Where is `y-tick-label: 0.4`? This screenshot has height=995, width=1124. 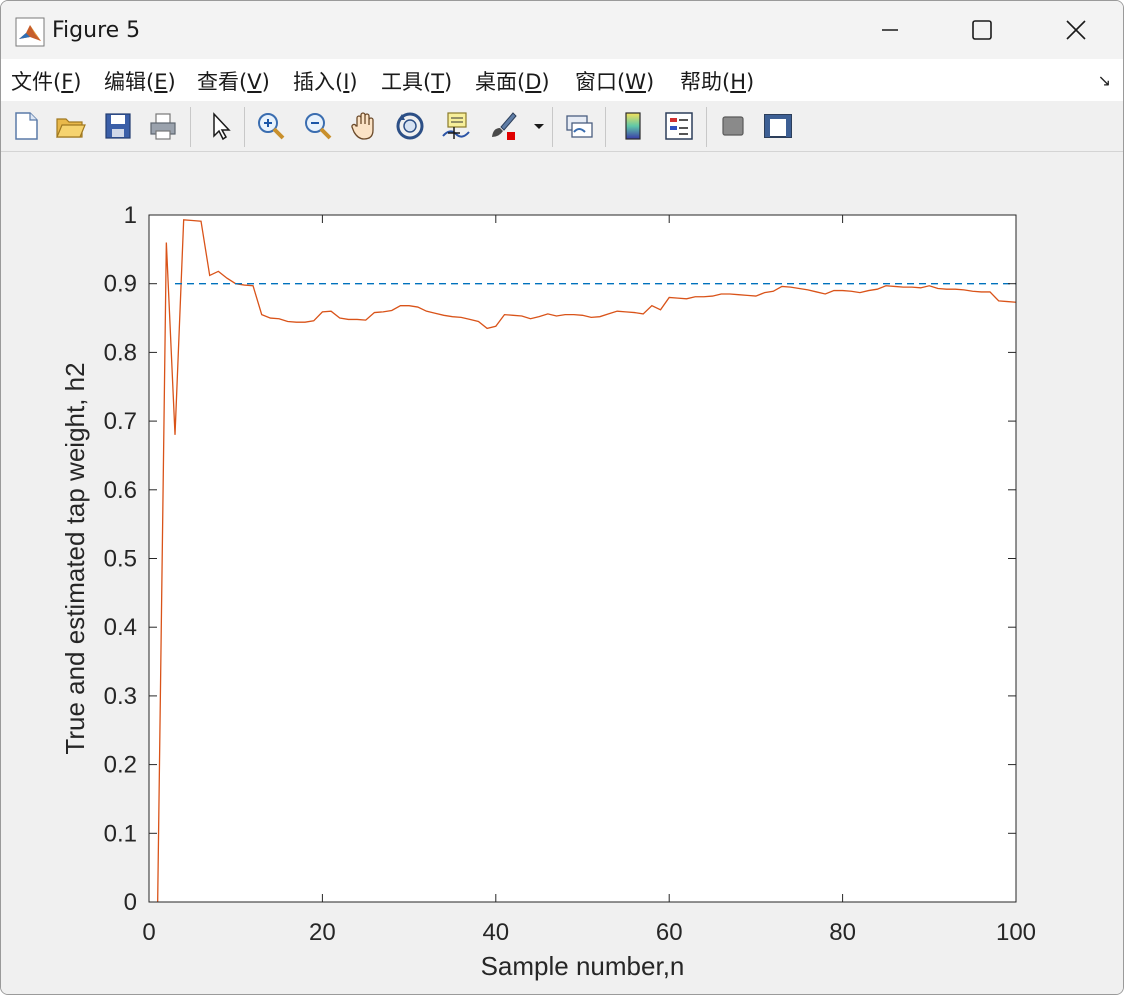
y-tick-label: 0.4 is located at coordinates (120, 627).